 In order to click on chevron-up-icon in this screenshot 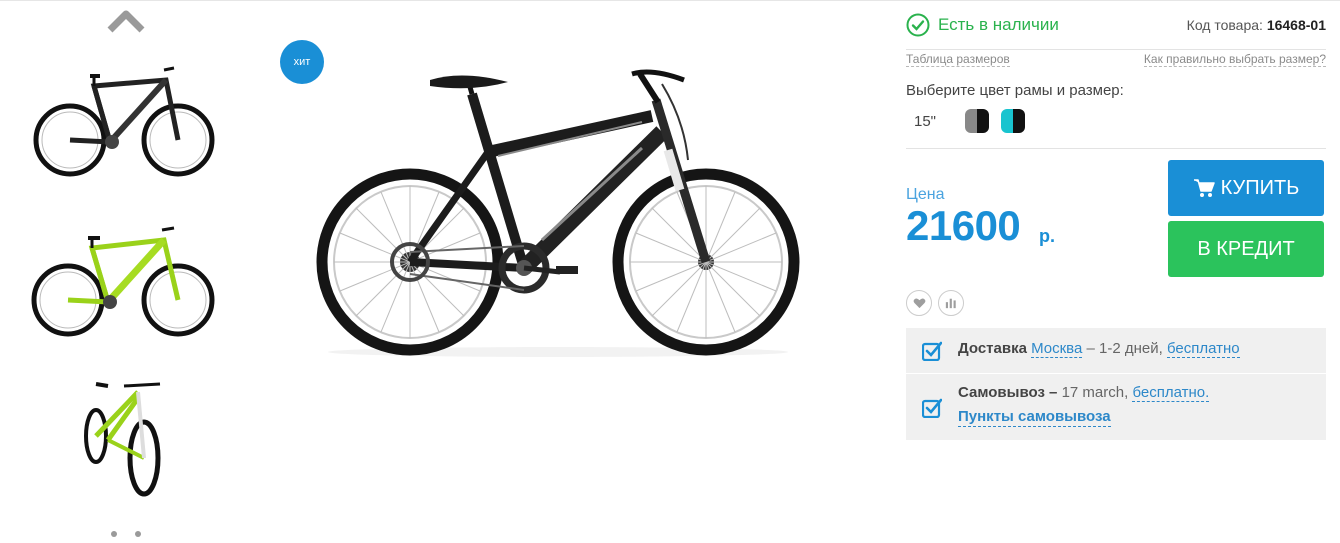, I will do `click(126, 21)`.